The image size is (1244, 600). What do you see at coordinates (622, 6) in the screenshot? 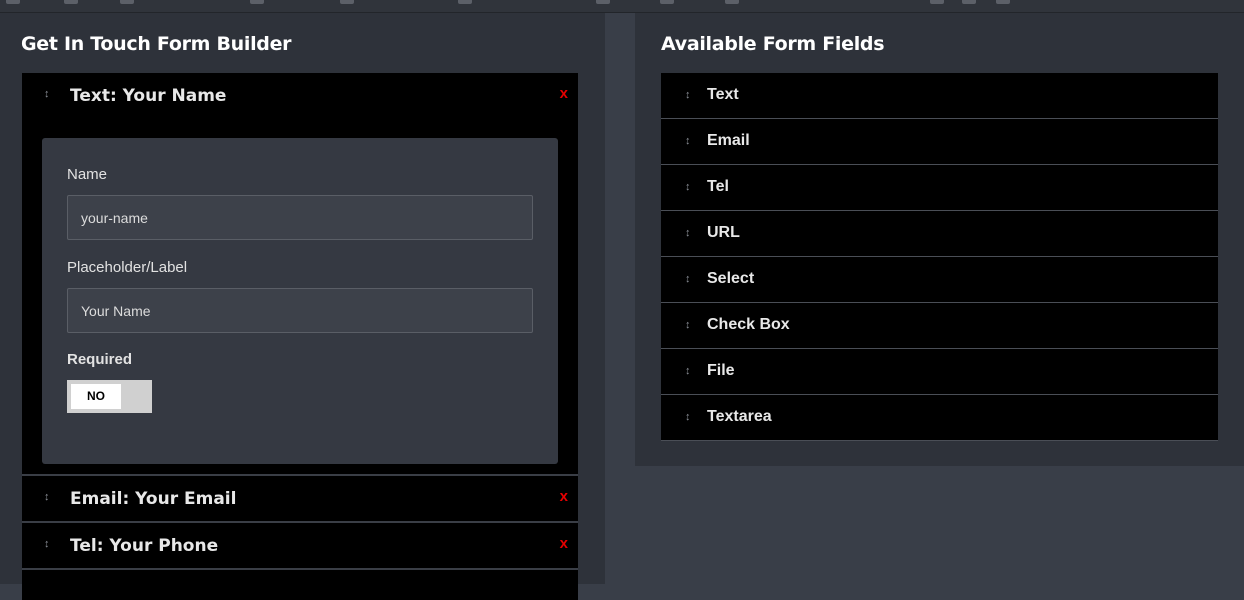
I see `browser-toolbar-strip` at bounding box center [622, 6].